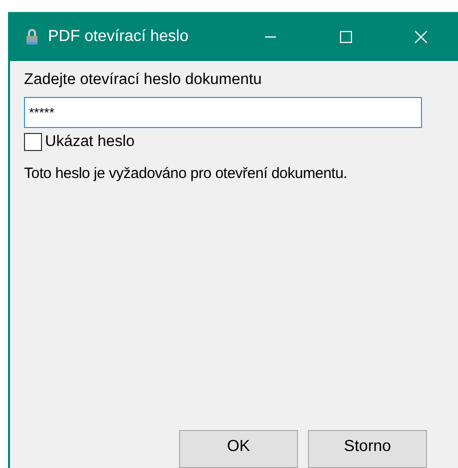 The width and height of the screenshot is (458, 468). I want to click on cancel-button: Storno, so click(367, 449).